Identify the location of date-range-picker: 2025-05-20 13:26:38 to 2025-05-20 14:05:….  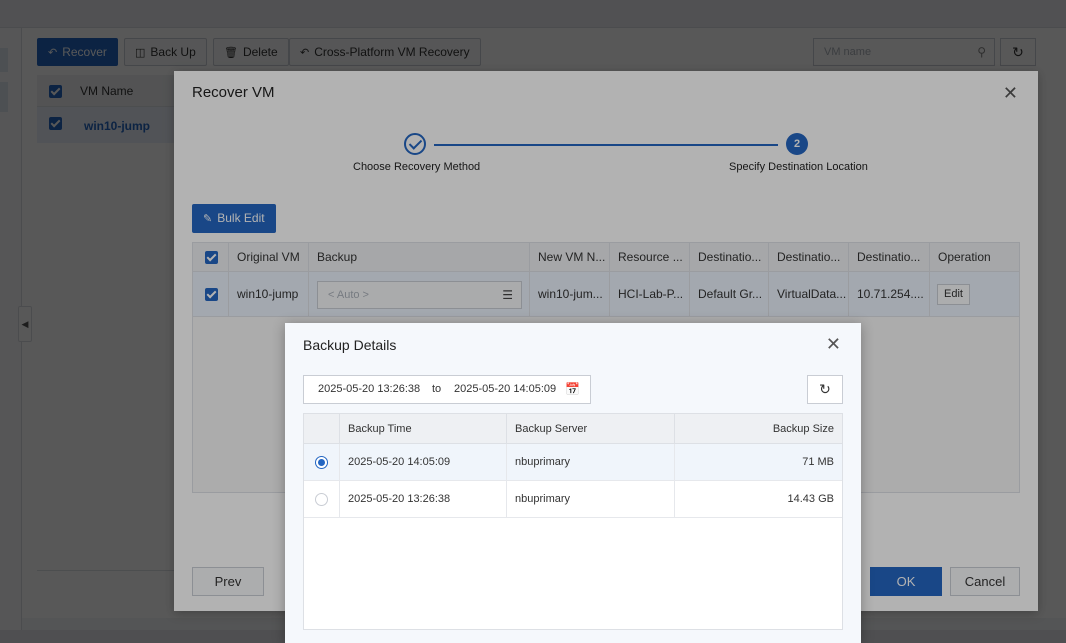
(447, 389).